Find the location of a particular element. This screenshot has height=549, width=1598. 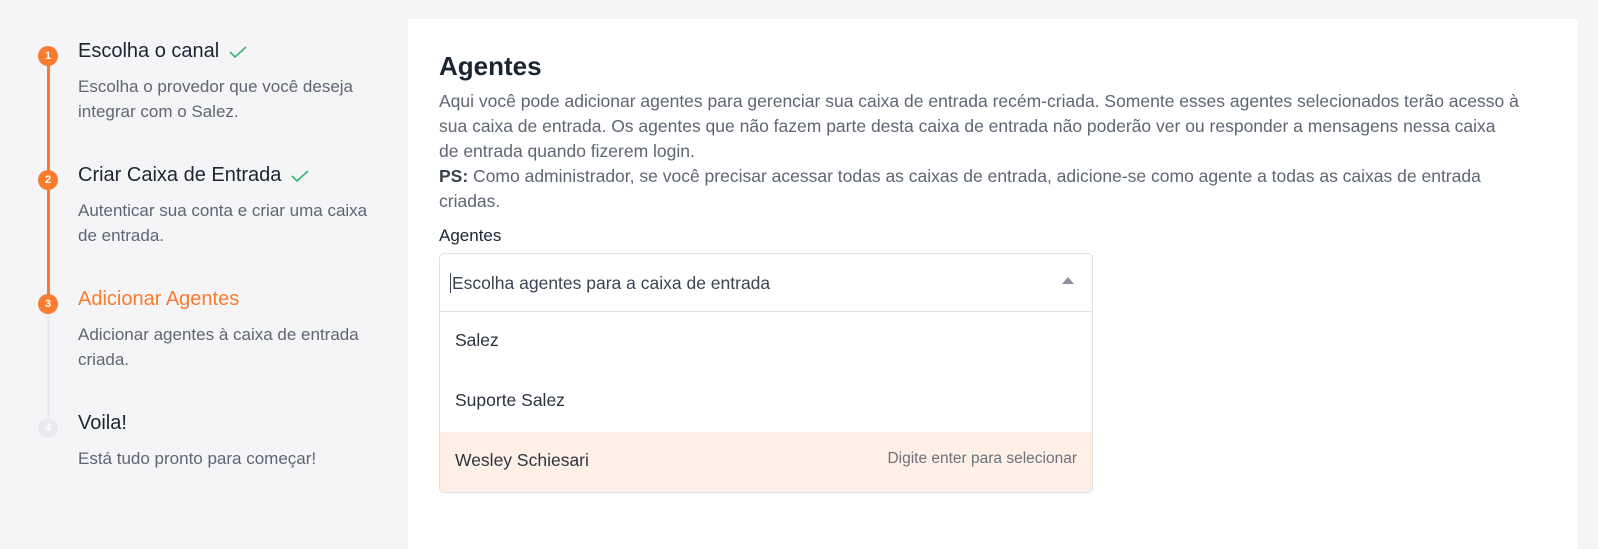

step-title-text: Escolha o canal is located at coordinates (149, 51).